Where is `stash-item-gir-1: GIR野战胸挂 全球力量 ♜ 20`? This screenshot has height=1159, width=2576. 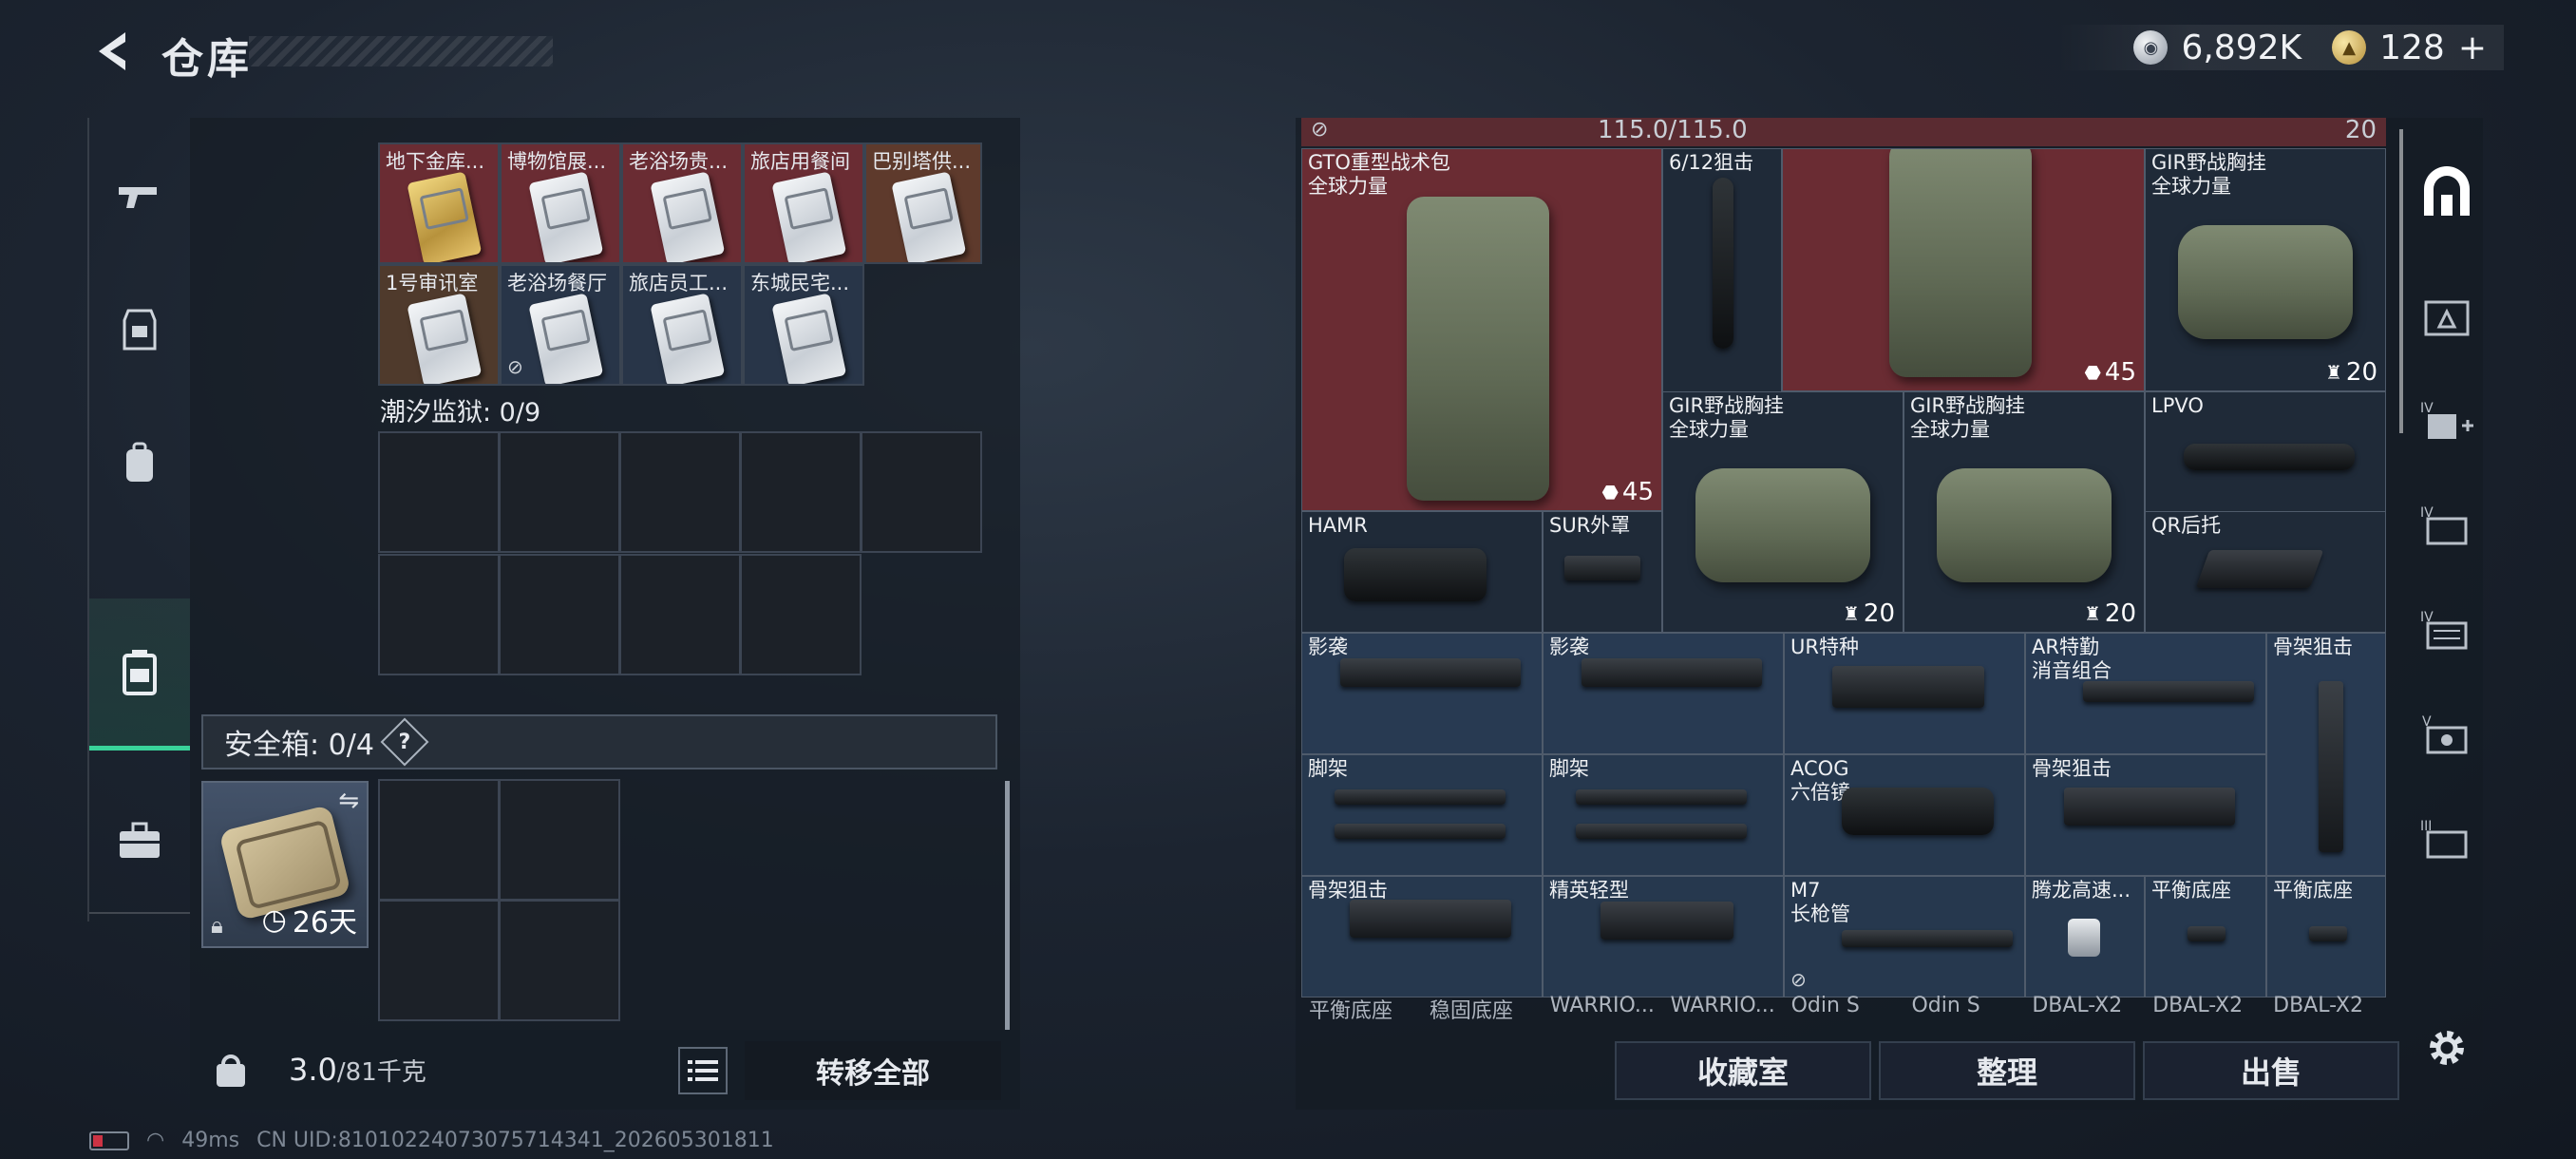 stash-item-gir-1: GIR野战胸挂 全球力量 ♜ 20 is located at coordinates (2265, 269).